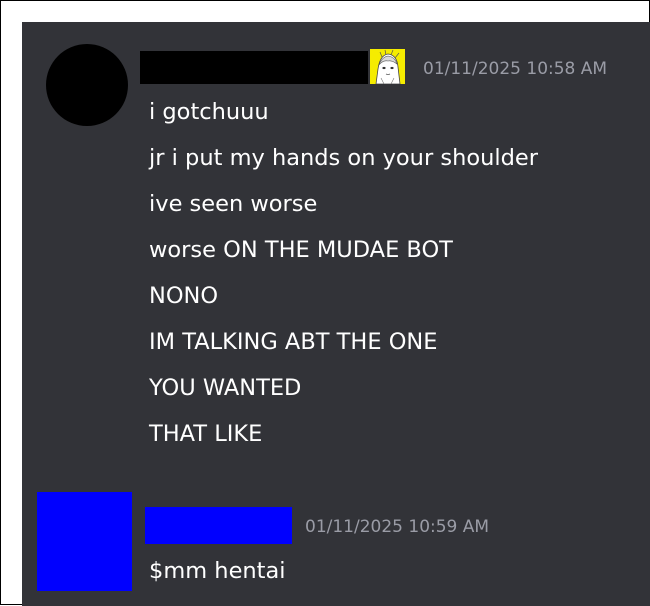 This screenshot has width=650, height=606. What do you see at coordinates (301, 250) in the screenshot?
I see `message-line: worse ON THE MUDAE BOT` at bounding box center [301, 250].